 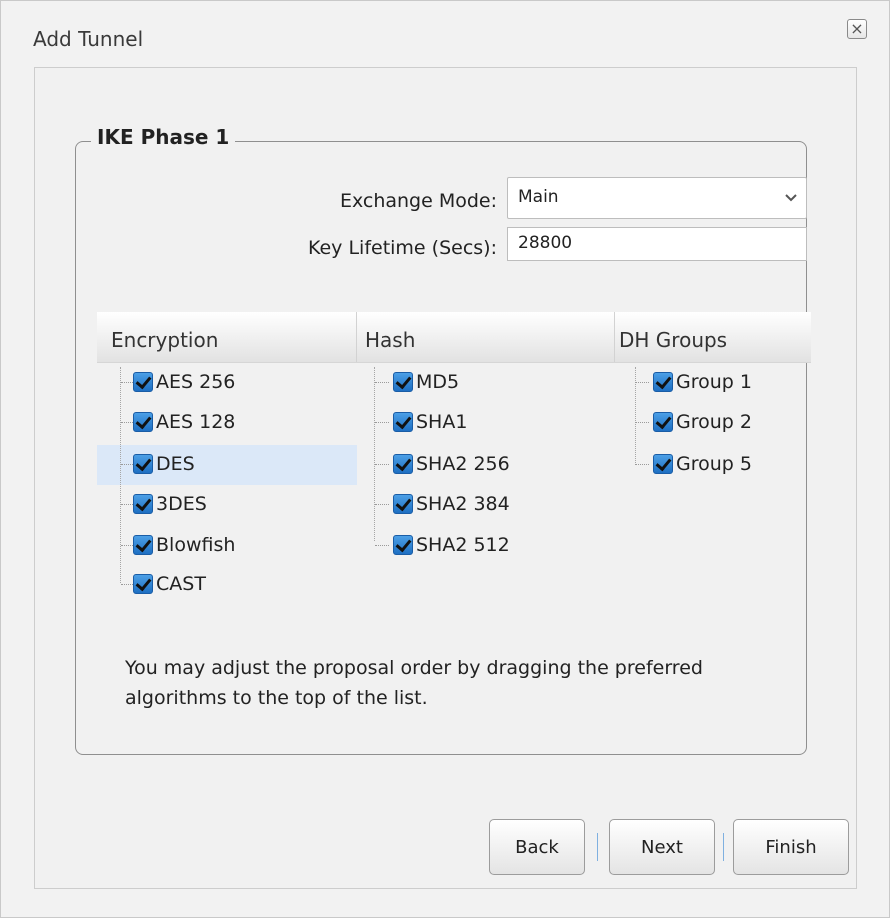 What do you see at coordinates (181, 504) in the screenshot?
I see `encryption-item-label: 3DES` at bounding box center [181, 504].